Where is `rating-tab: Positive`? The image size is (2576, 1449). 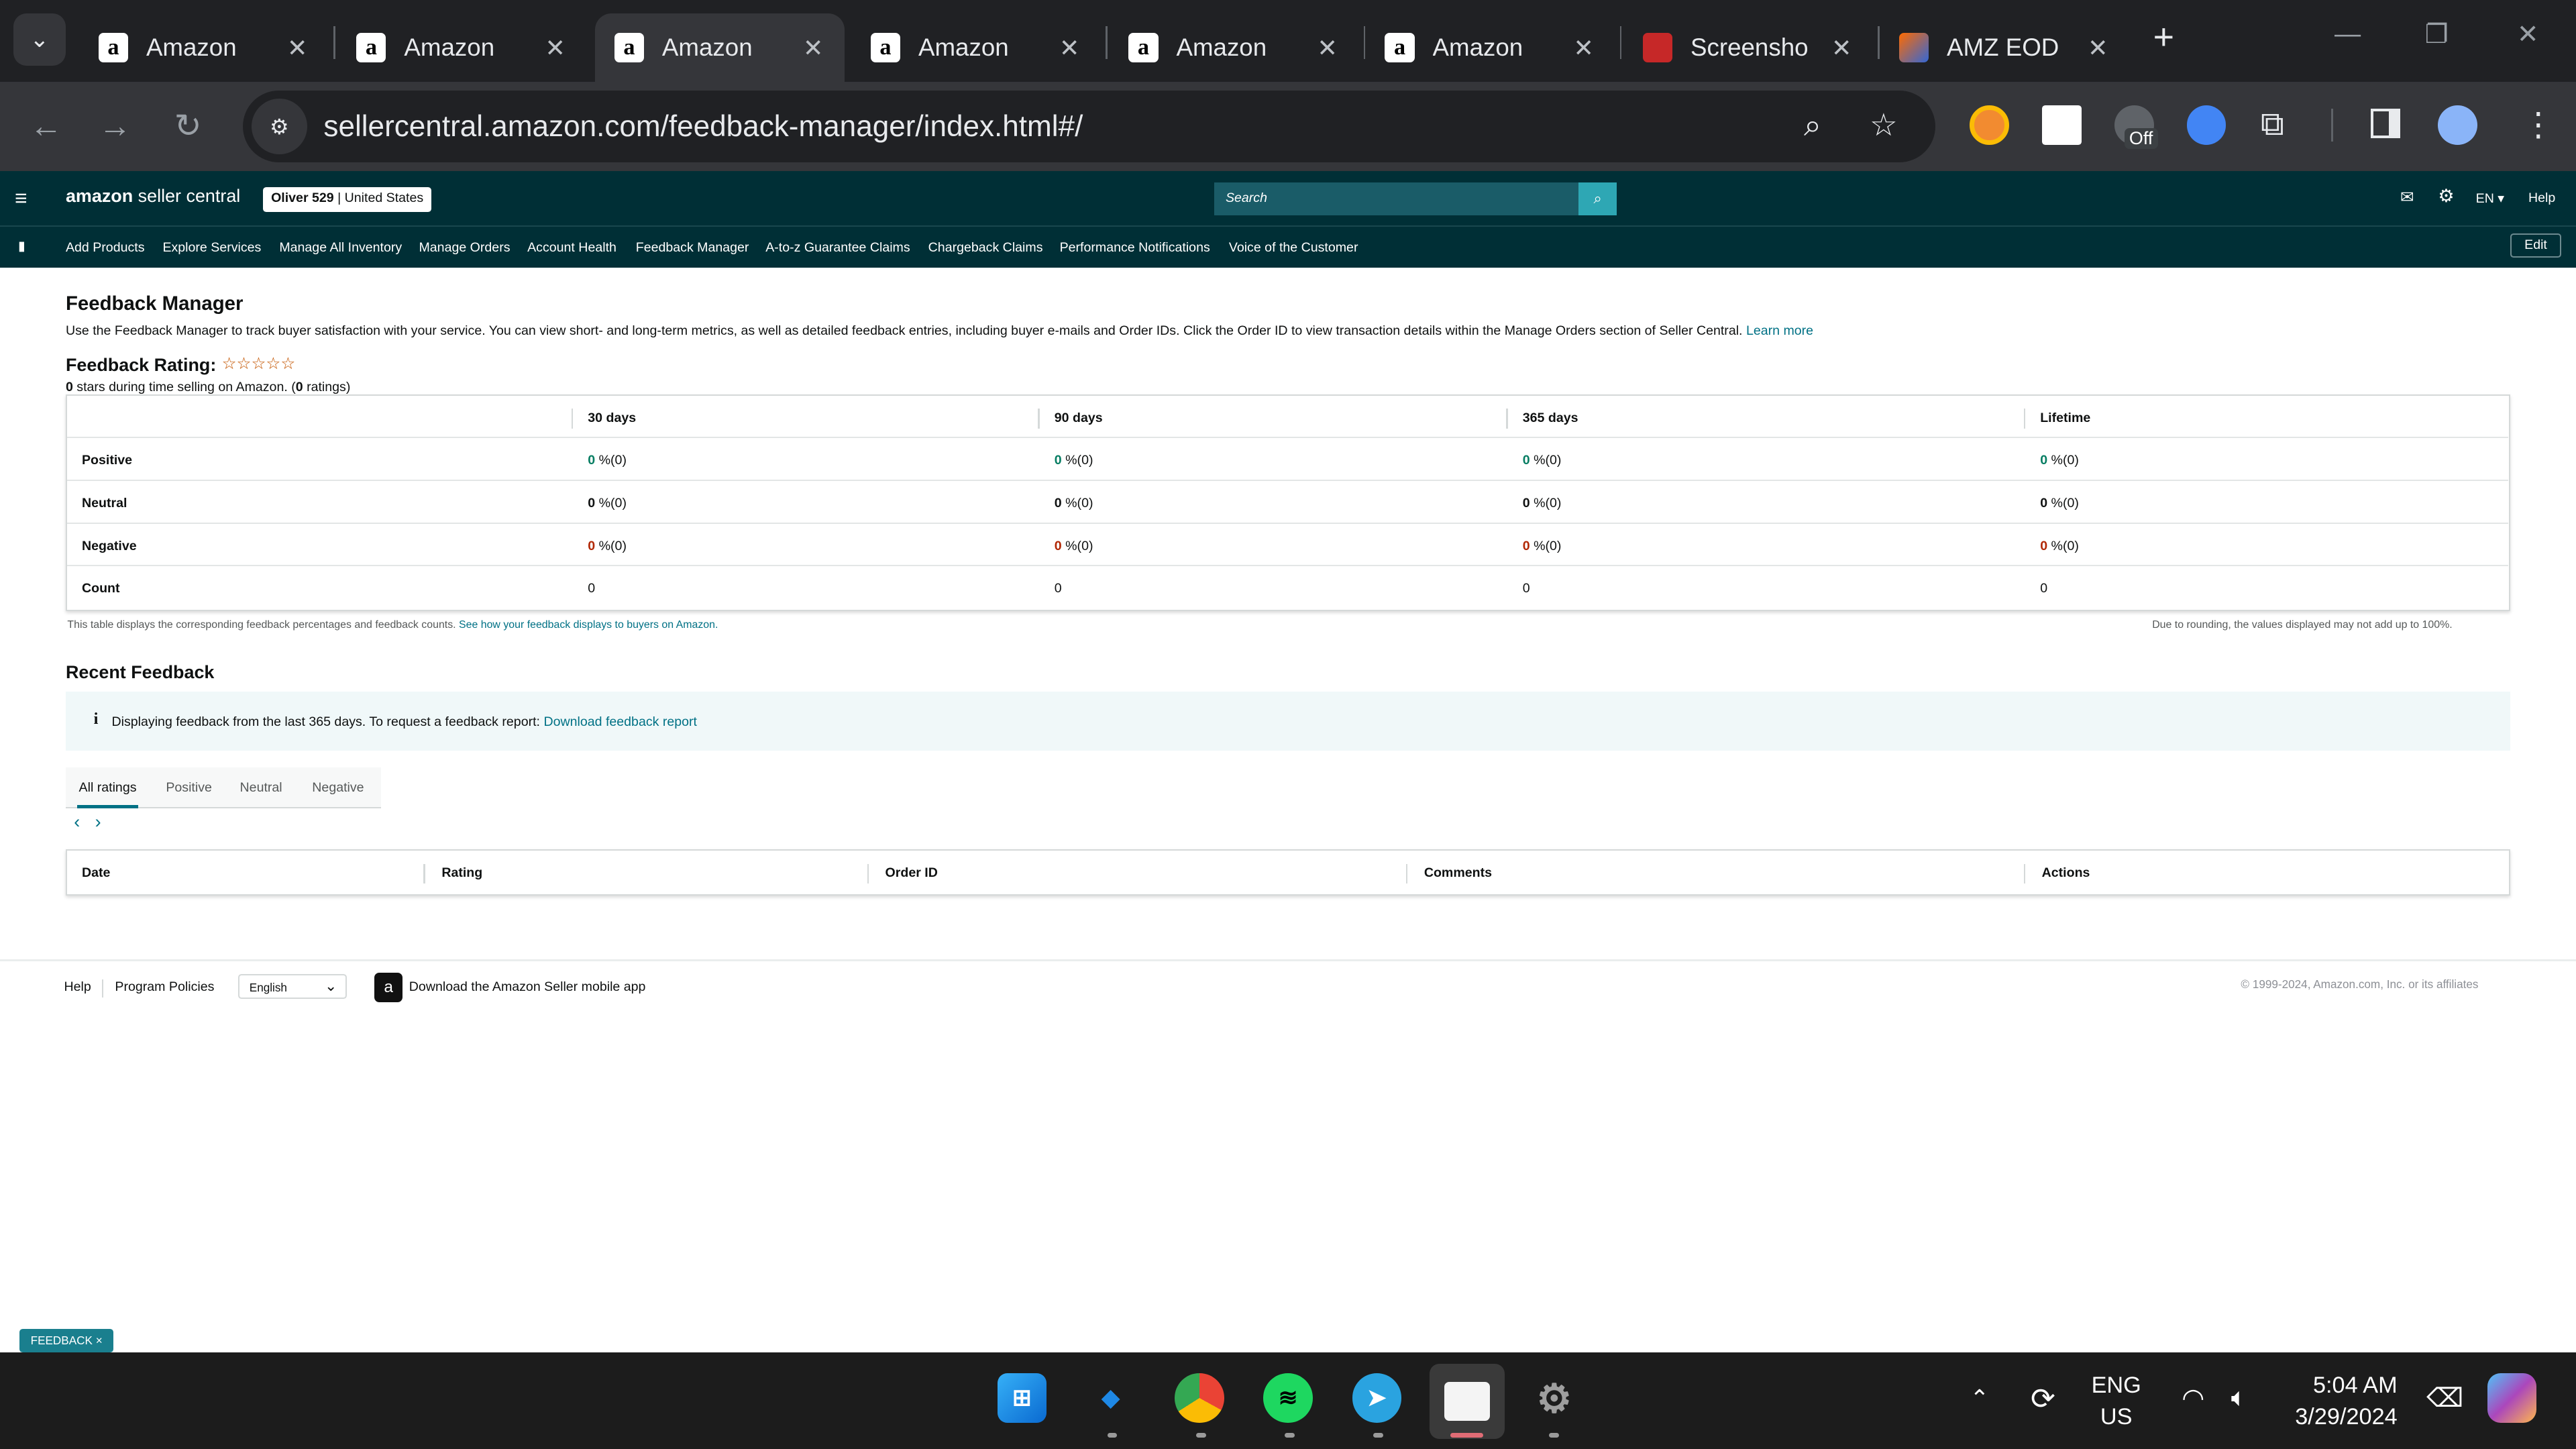
rating-tab: Positive is located at coordinates (189, 788).